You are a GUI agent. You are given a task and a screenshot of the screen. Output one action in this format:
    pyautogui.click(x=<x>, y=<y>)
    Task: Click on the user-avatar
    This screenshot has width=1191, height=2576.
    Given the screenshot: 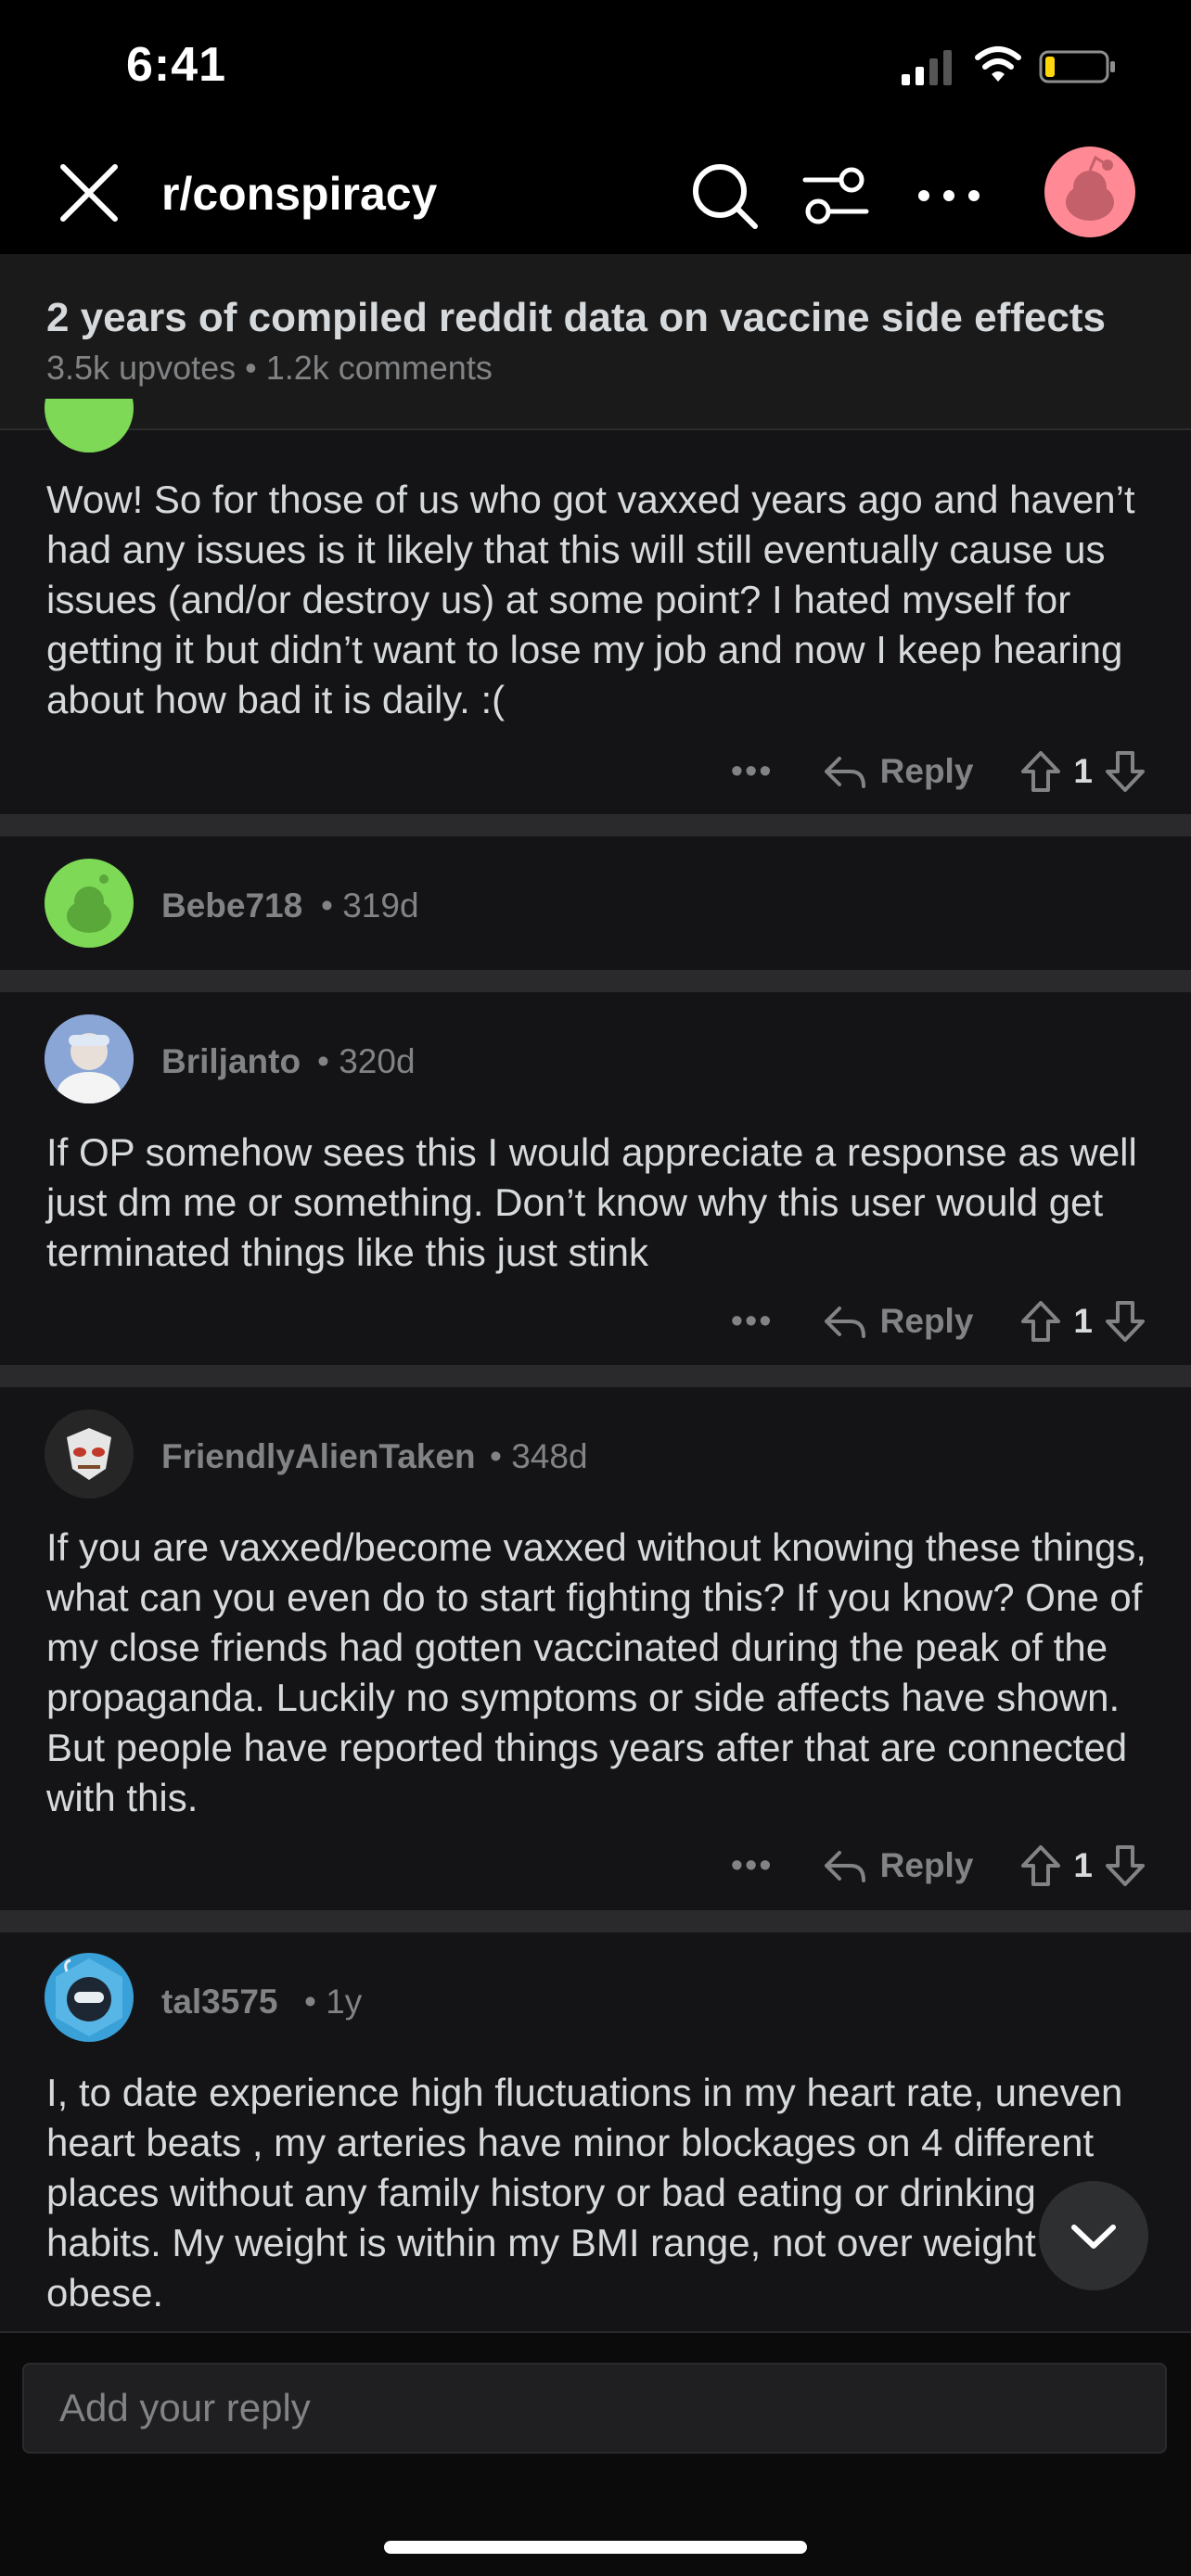 What is the action you would take?
    pyautogui.click(x=1089, y=192)
    